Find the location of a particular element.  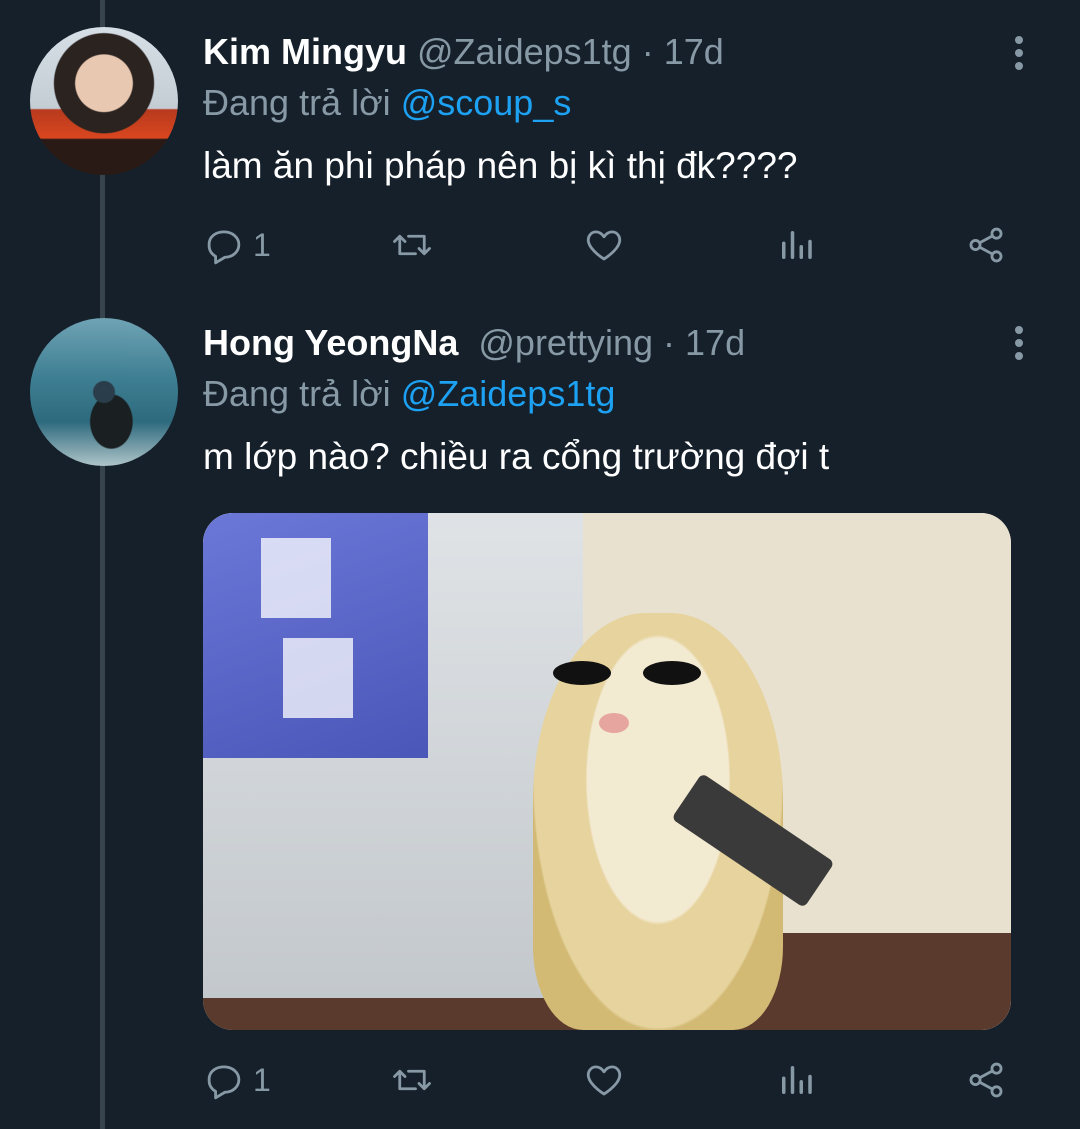

tweet-header: Kim Mingyu @Zaideps1tg · 17d is located at coordinates (463, 52).